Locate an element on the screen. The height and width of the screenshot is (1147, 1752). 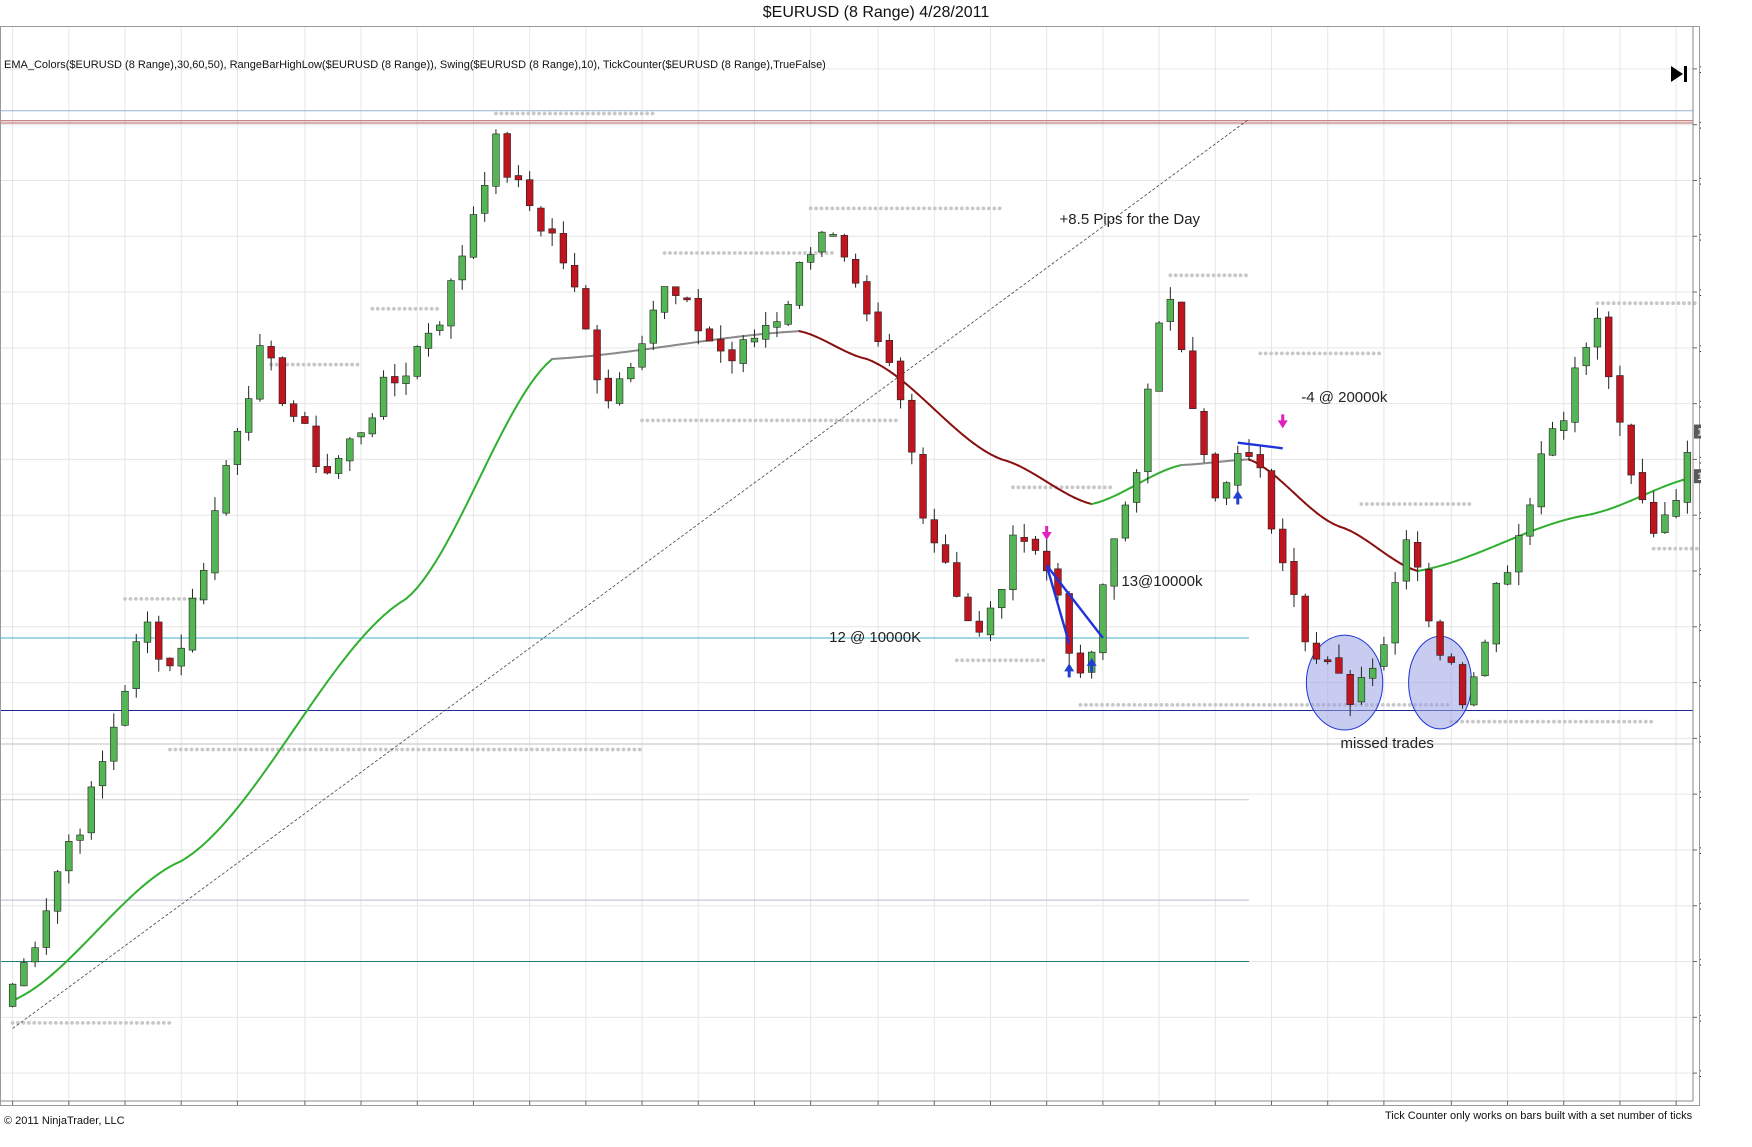
price-tick-label: 1.4800 is located at coordinates (1700, 572).